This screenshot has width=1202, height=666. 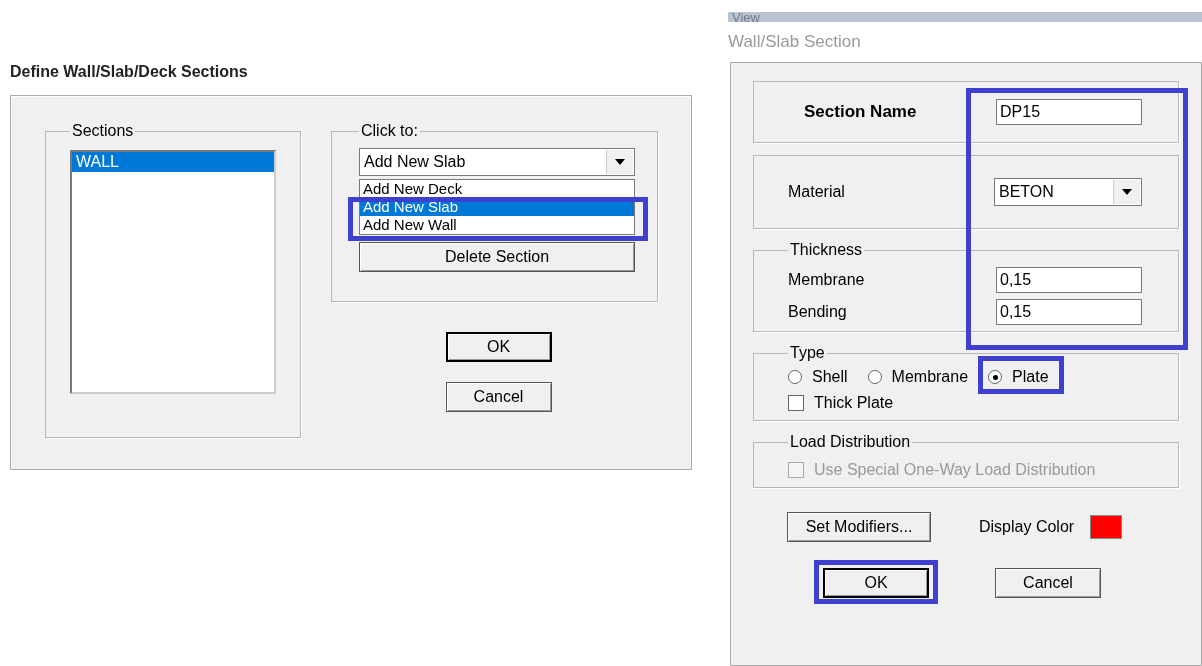 I want to click on group-label: Load Distribution, so click(x=850, y=442).